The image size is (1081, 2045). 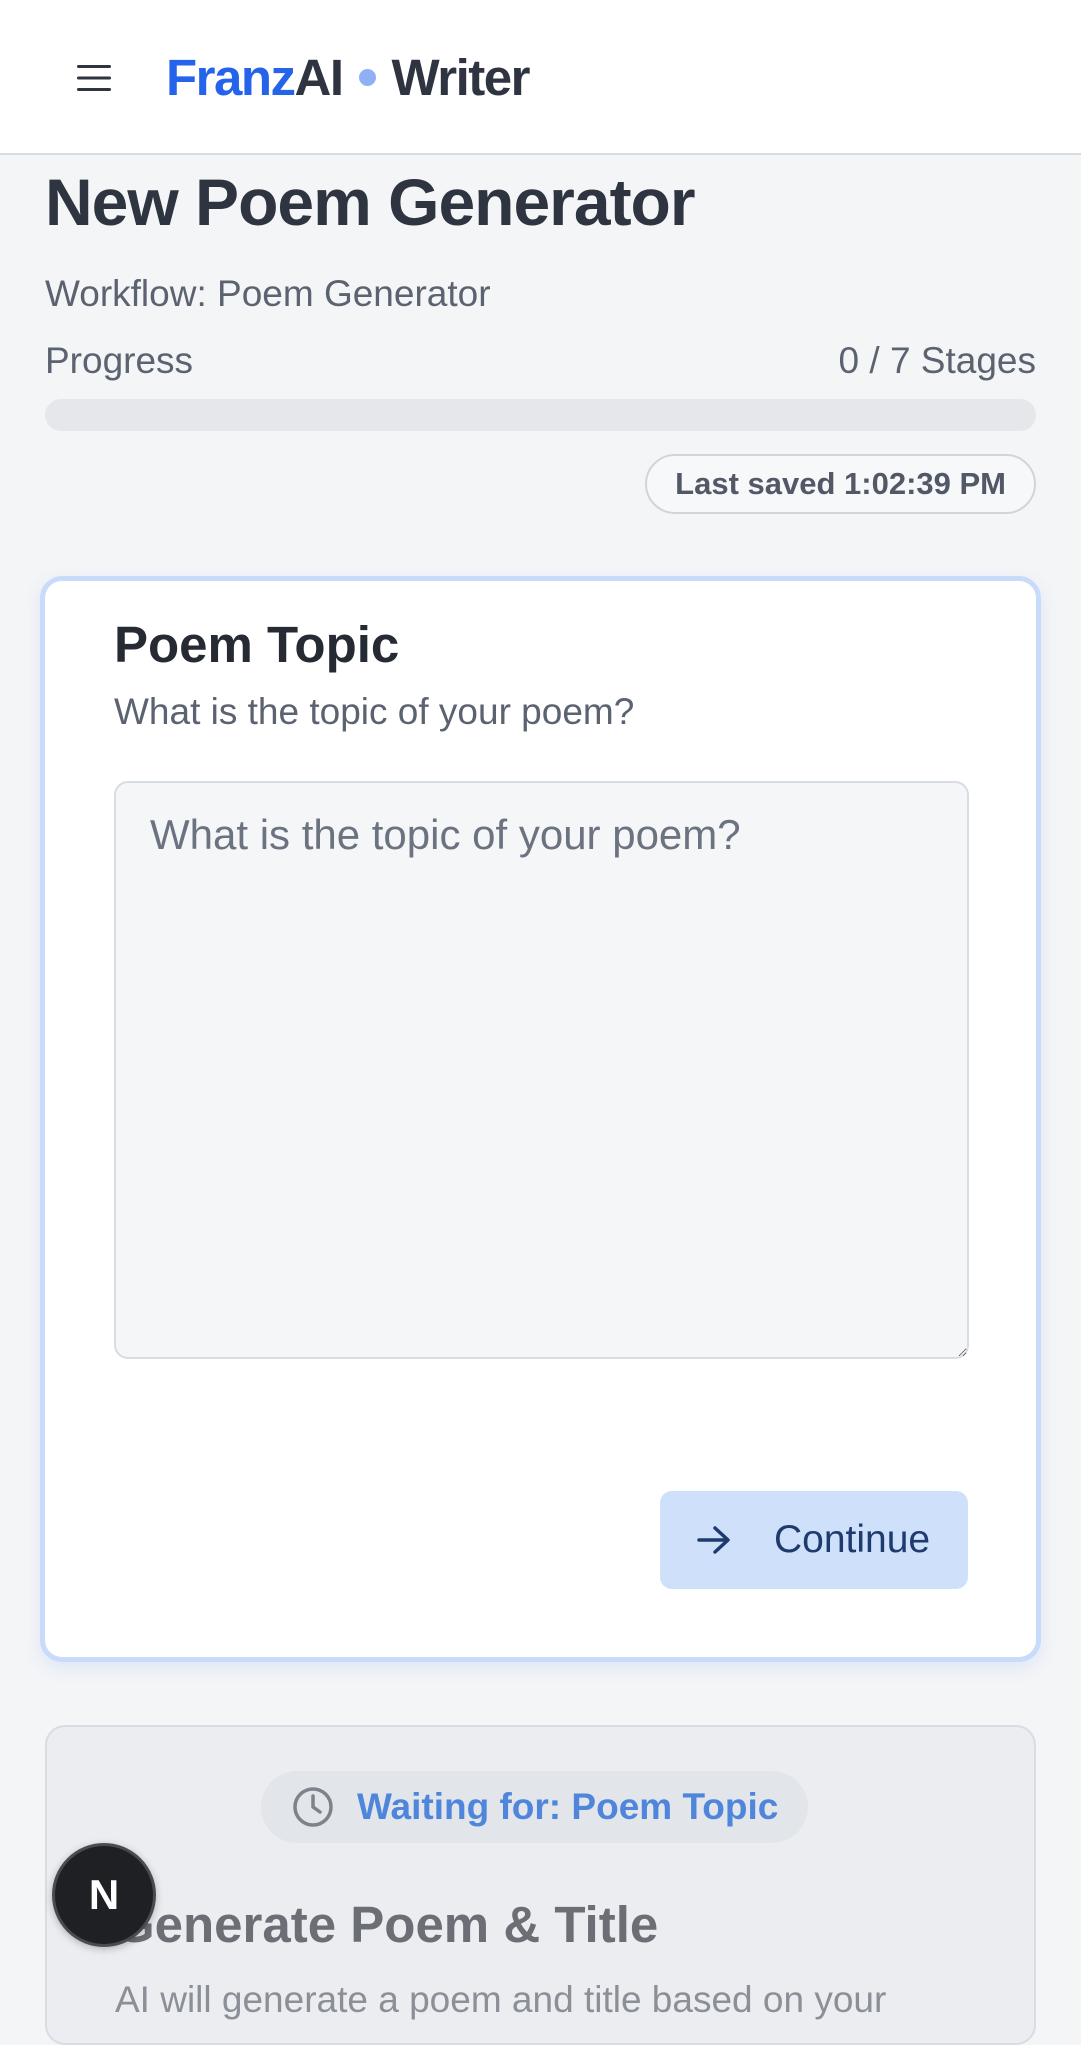 I want to click on stage-title: Poem Topic, so click(x=257, y=644).